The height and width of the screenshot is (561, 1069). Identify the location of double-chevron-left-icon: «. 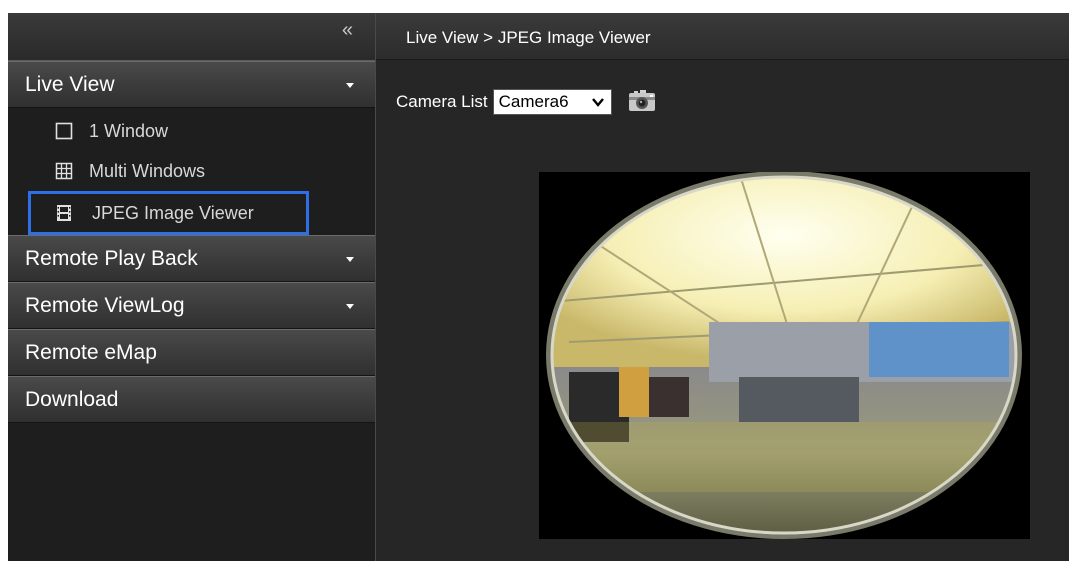
(347, 30).